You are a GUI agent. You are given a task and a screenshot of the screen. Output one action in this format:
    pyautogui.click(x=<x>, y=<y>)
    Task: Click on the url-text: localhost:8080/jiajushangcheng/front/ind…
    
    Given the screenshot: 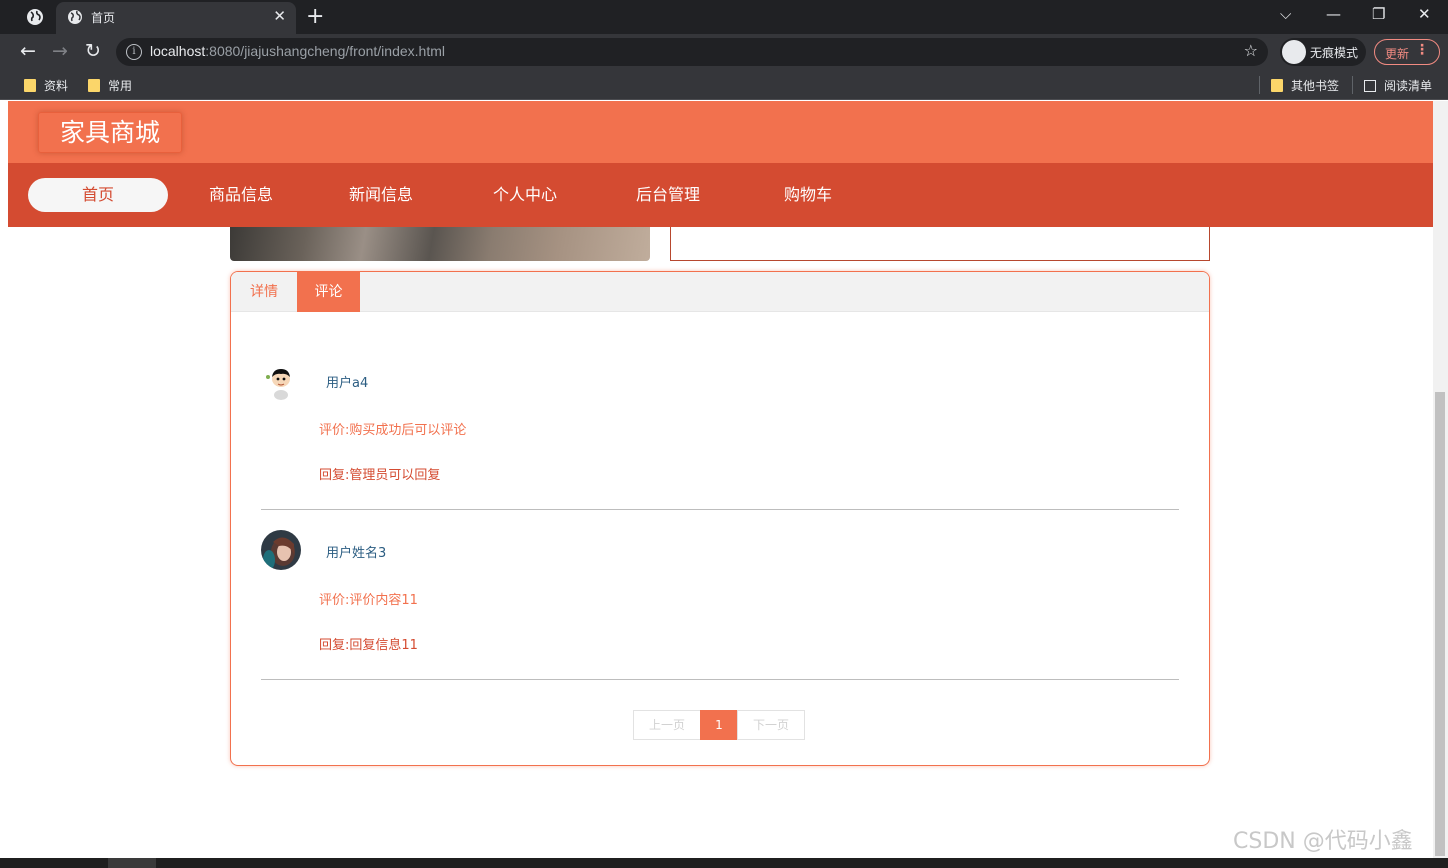 What is the action you would take?
    pyautogui.click(x=297, y=51)
    